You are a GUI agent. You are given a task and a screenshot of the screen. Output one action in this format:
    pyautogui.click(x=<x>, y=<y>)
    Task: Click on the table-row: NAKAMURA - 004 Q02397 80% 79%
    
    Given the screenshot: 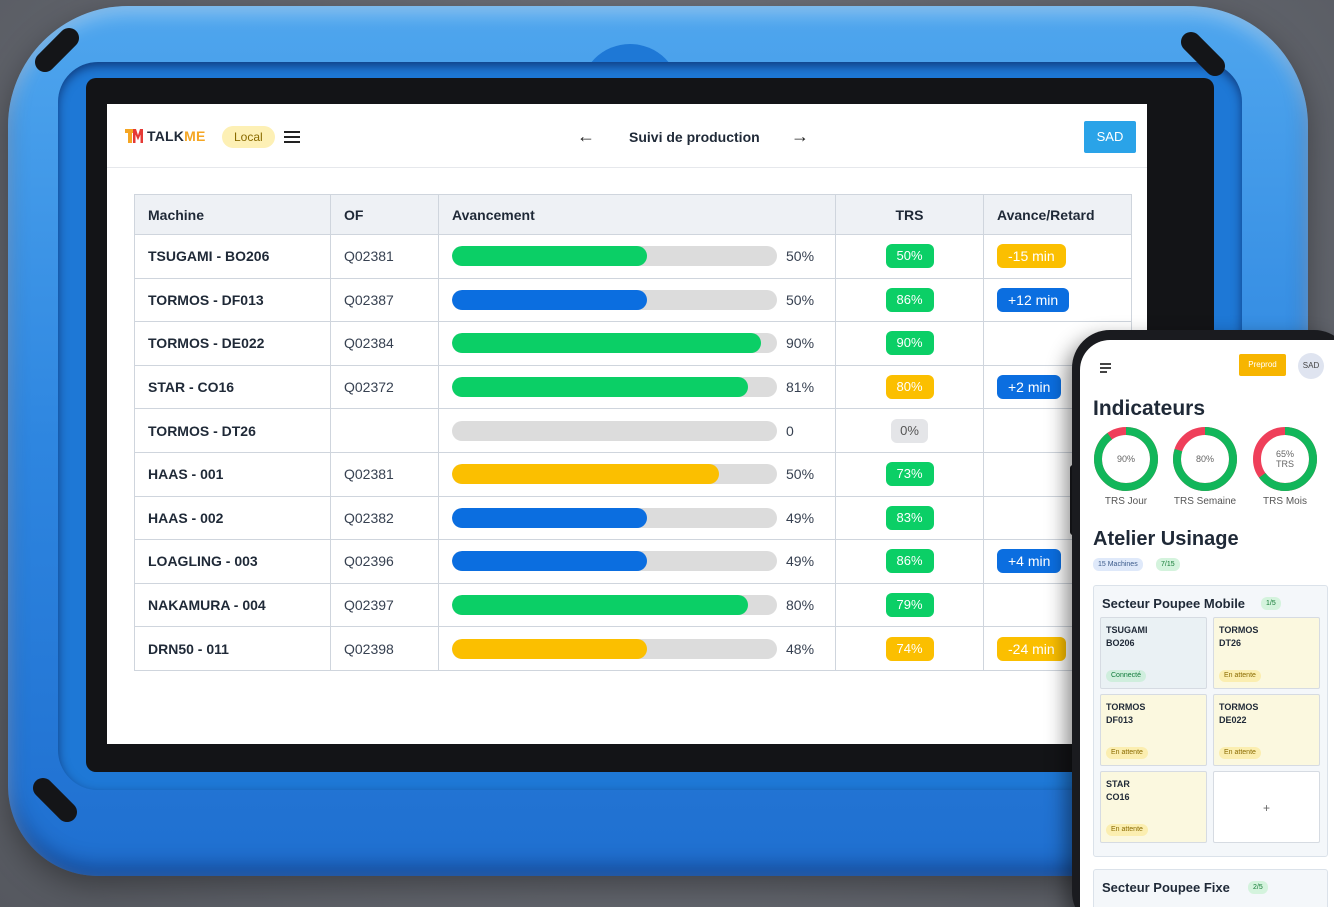 What is the action you would take?
    pyautogui.click(x=633, y=605)
    